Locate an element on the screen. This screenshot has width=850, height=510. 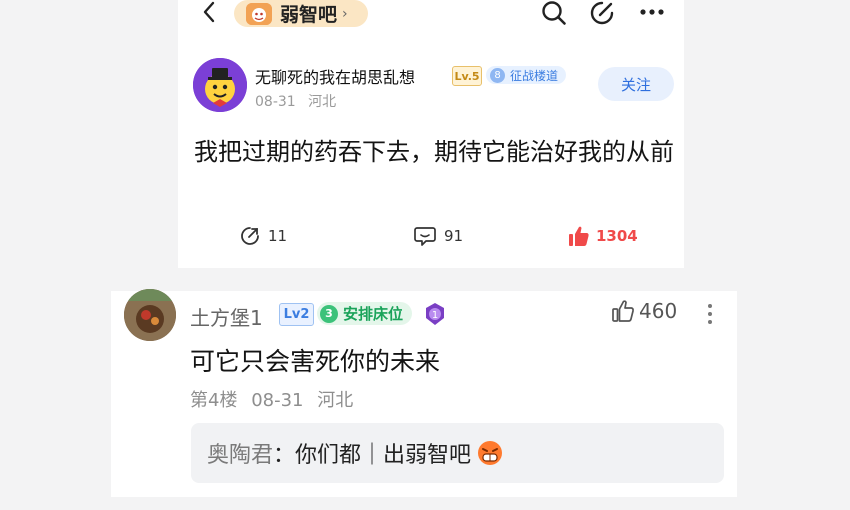
comment-location: 河北 is located at coordinates (335, 400).